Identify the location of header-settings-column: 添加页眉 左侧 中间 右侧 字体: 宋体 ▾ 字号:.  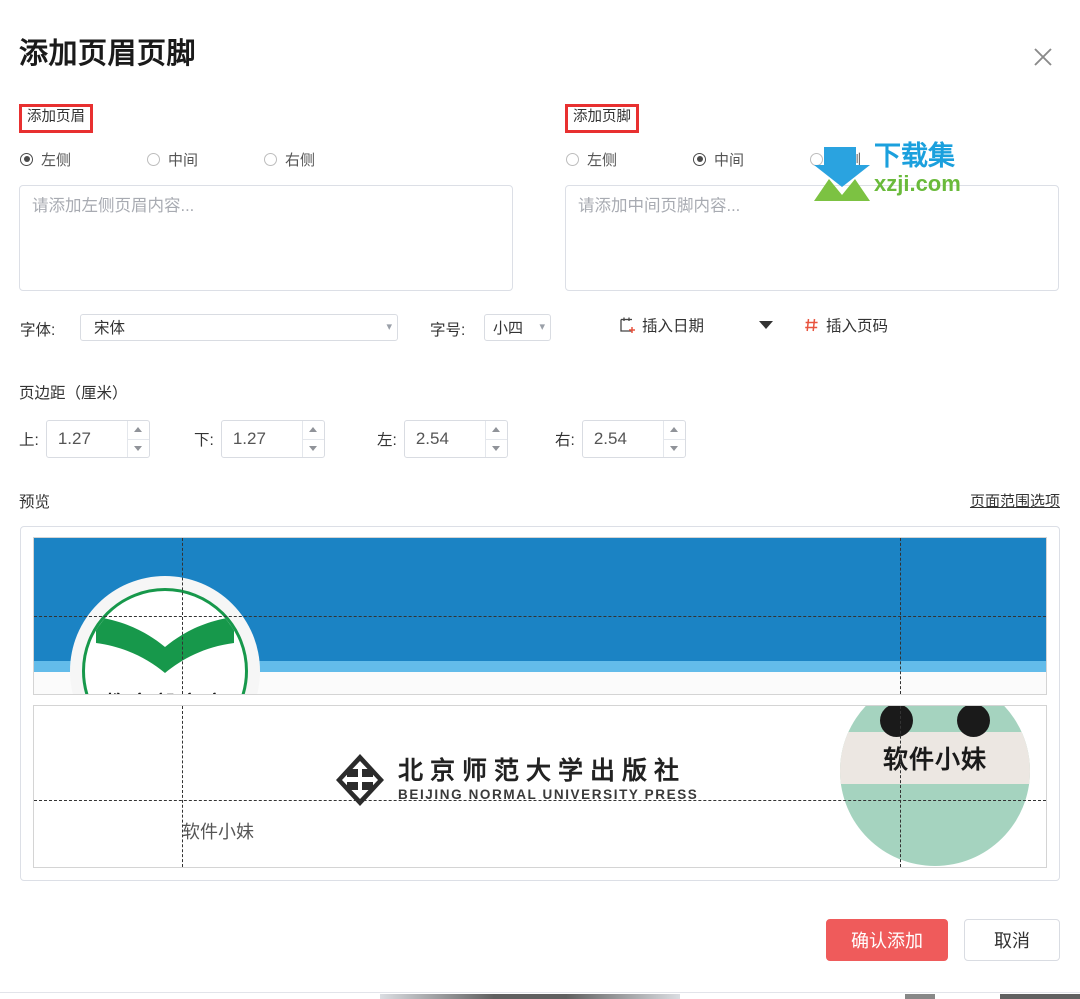
(285, 223).